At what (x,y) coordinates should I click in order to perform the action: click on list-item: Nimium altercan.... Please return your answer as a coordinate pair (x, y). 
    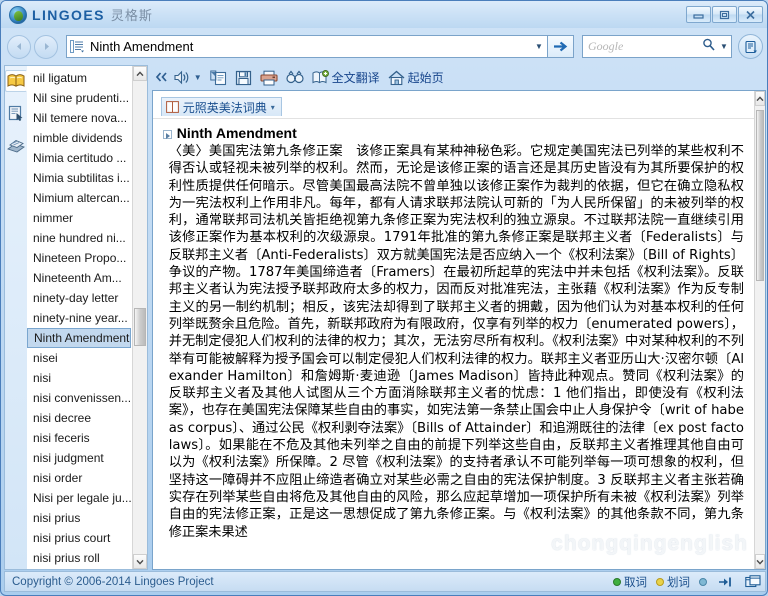
    Looking at the image, I should click on (79, 198).